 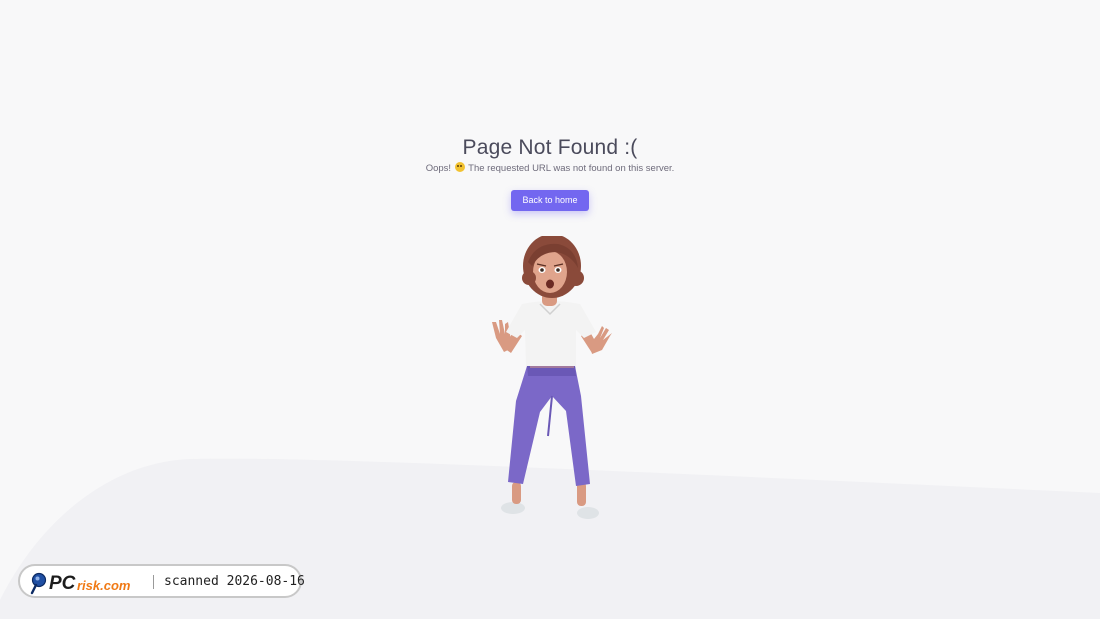 I want to click on surprised-woman-illustration, so click(x=552, y=377).